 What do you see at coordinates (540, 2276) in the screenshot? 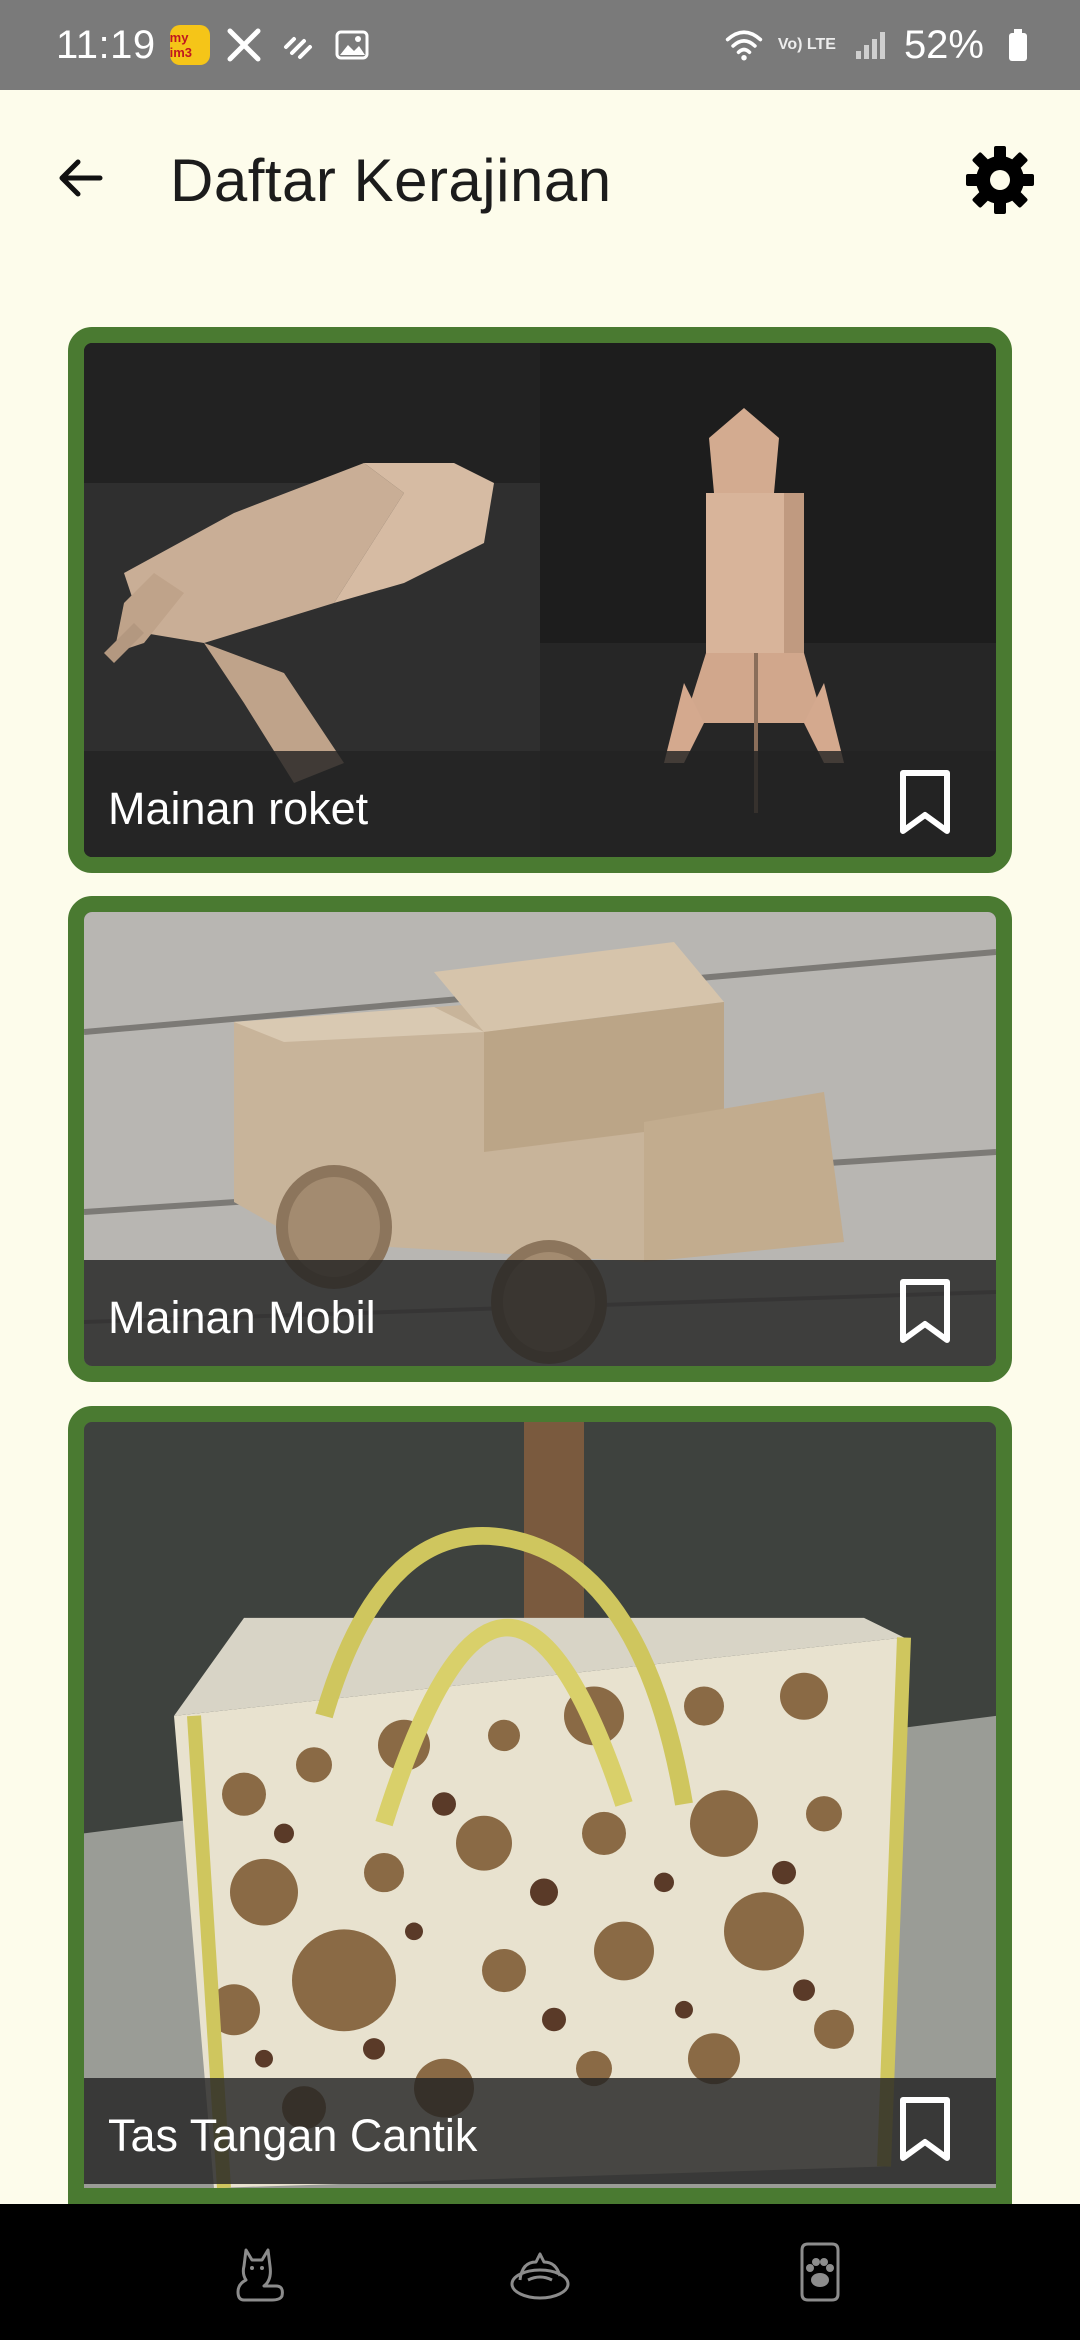
I see `cat-in-bed-icon` at bounding box center [540, 2276].